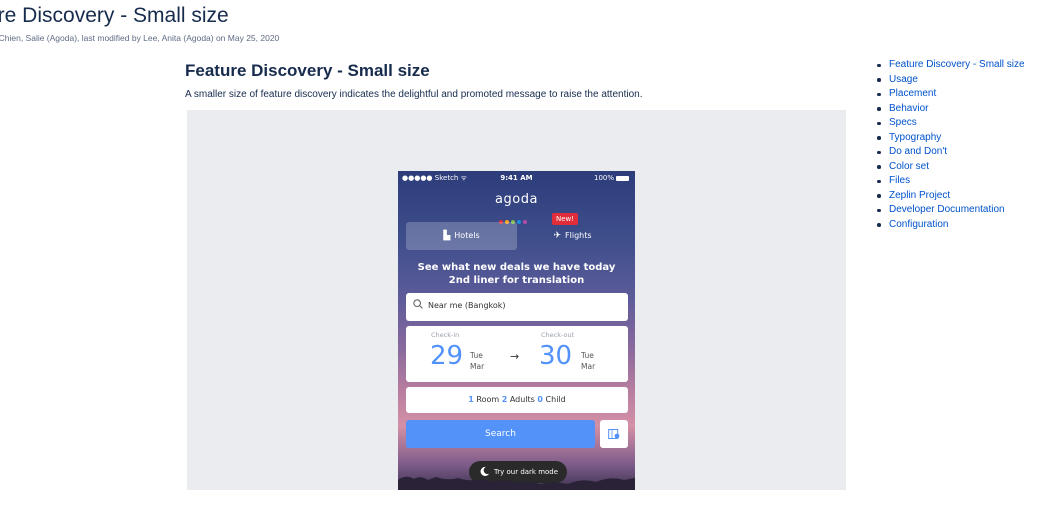 Image resolution: width=1048 pixels, height=530 pixels. What do you see at coordinates (555, 399) in the screenshot?
I see `children-label: Child` at bounding box center [555, 399].